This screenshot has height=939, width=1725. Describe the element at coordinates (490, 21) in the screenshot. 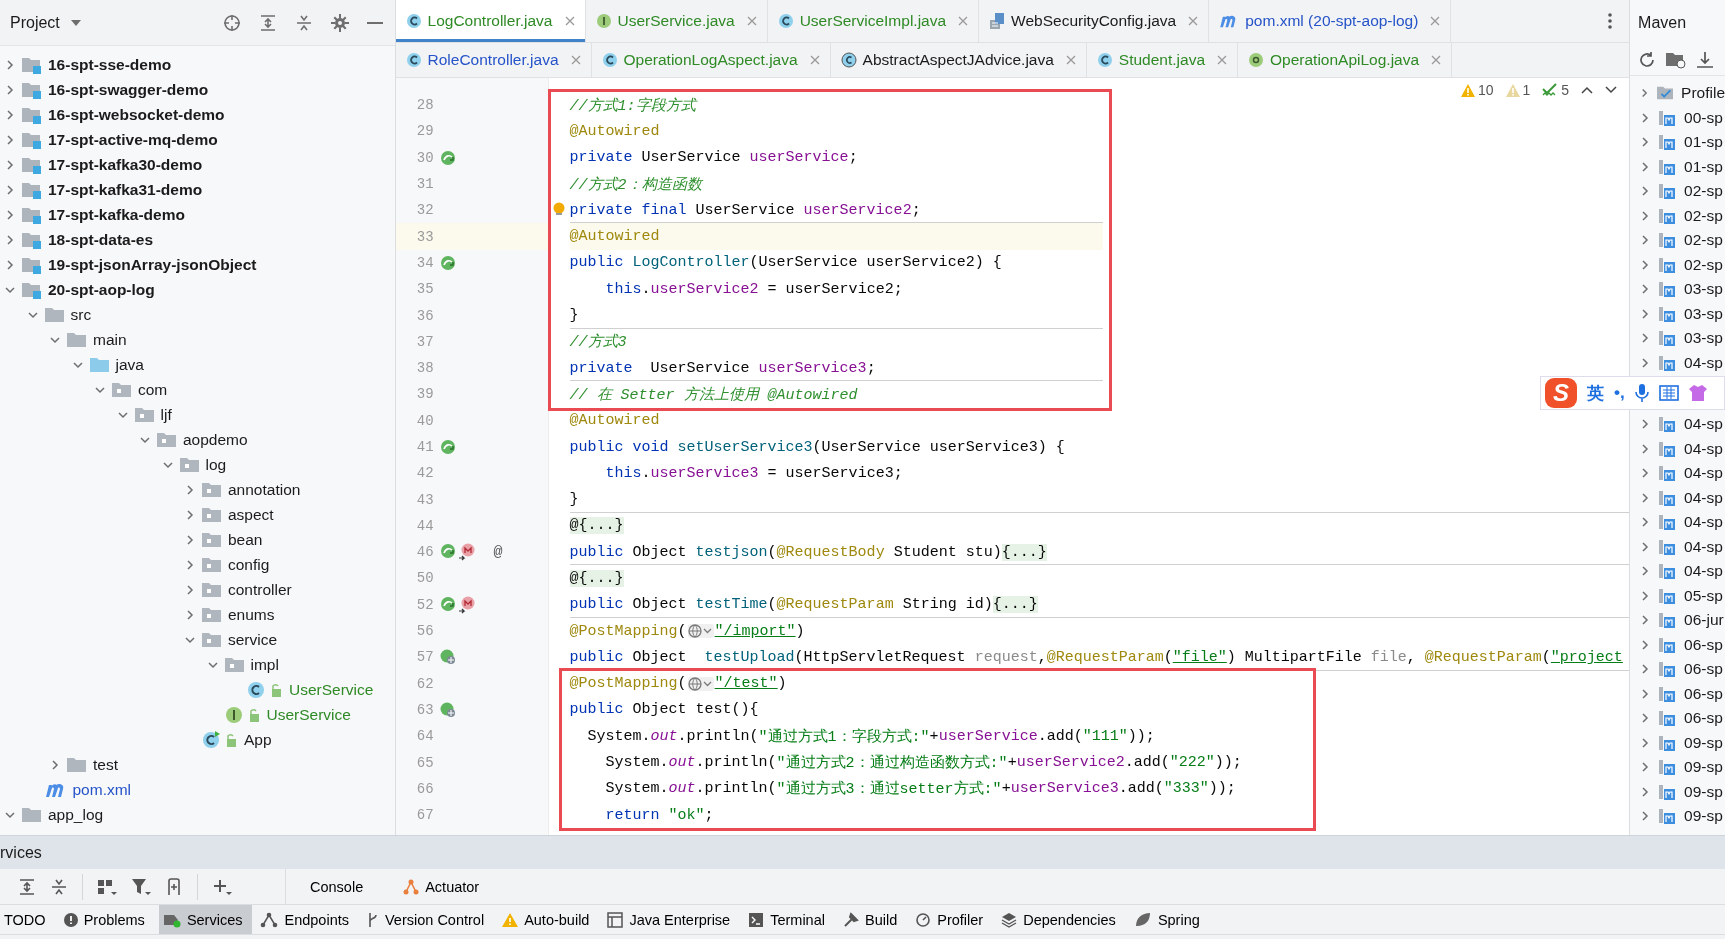

I see `editor-tab: LogController.java` at that location.